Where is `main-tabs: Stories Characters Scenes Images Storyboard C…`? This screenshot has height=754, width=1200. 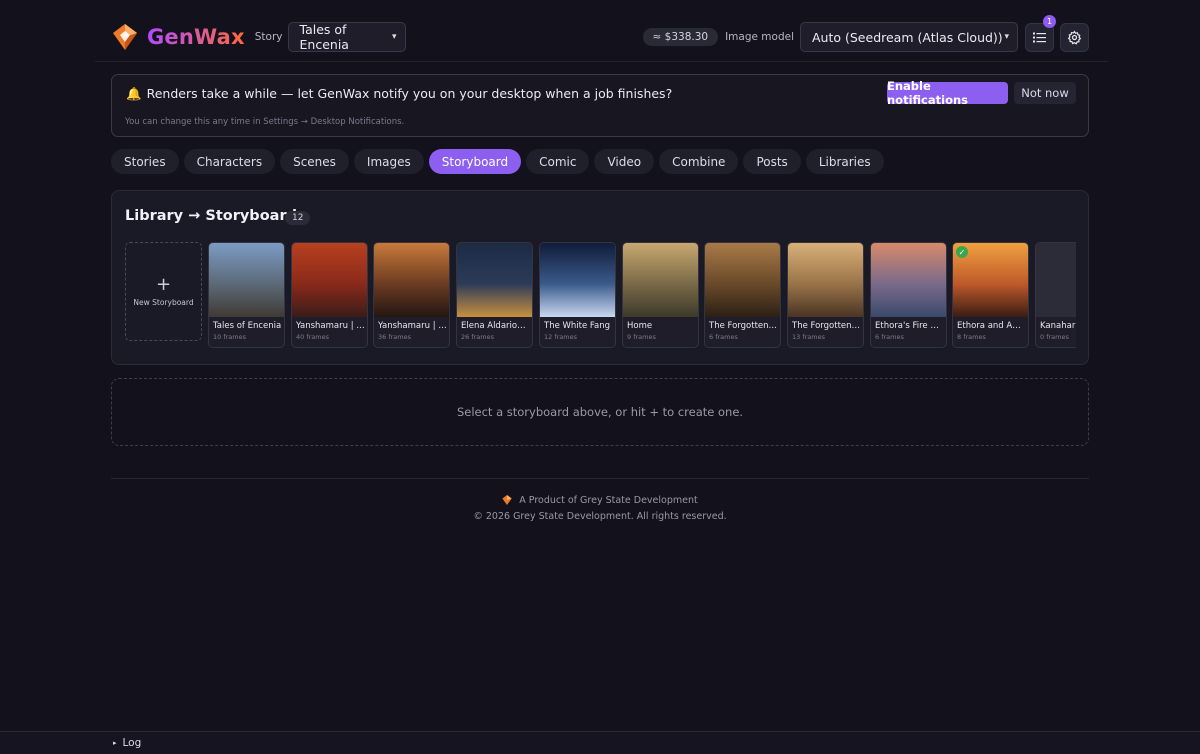
main-tabs: Stories Characters Scenes Images Storyboard C… is located at coordinates (497, 161).